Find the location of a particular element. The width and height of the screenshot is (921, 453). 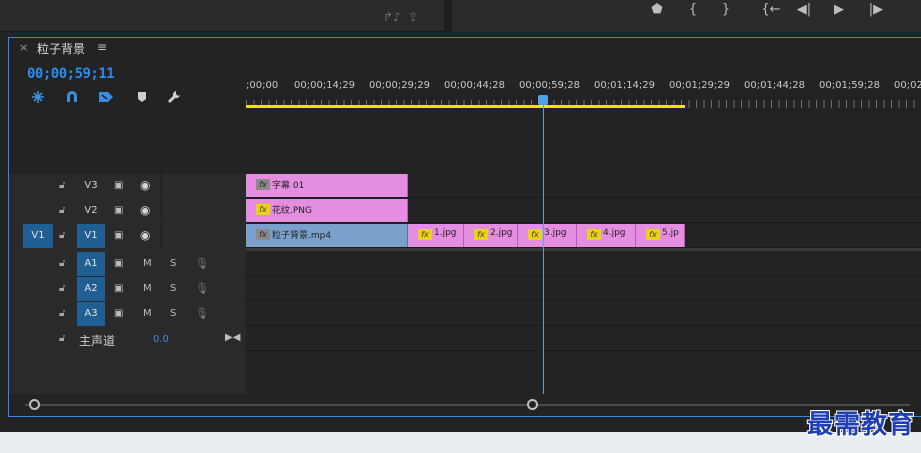

close-icon: × is located at coordinates (23, 47).